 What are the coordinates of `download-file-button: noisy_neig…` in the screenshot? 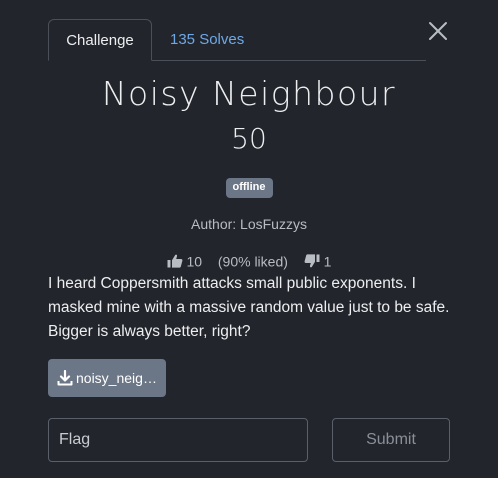 It's located at (107, 378).